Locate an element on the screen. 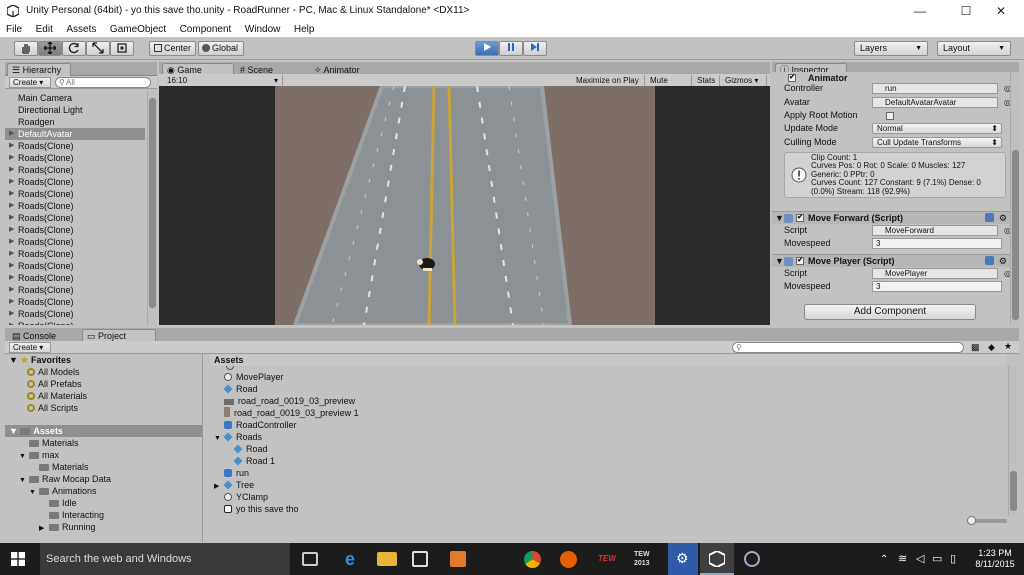  pause-button is located at coordinates (511, 48).